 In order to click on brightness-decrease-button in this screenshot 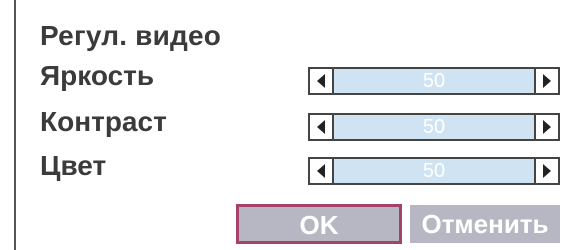, I will do `click(322, 81)`.